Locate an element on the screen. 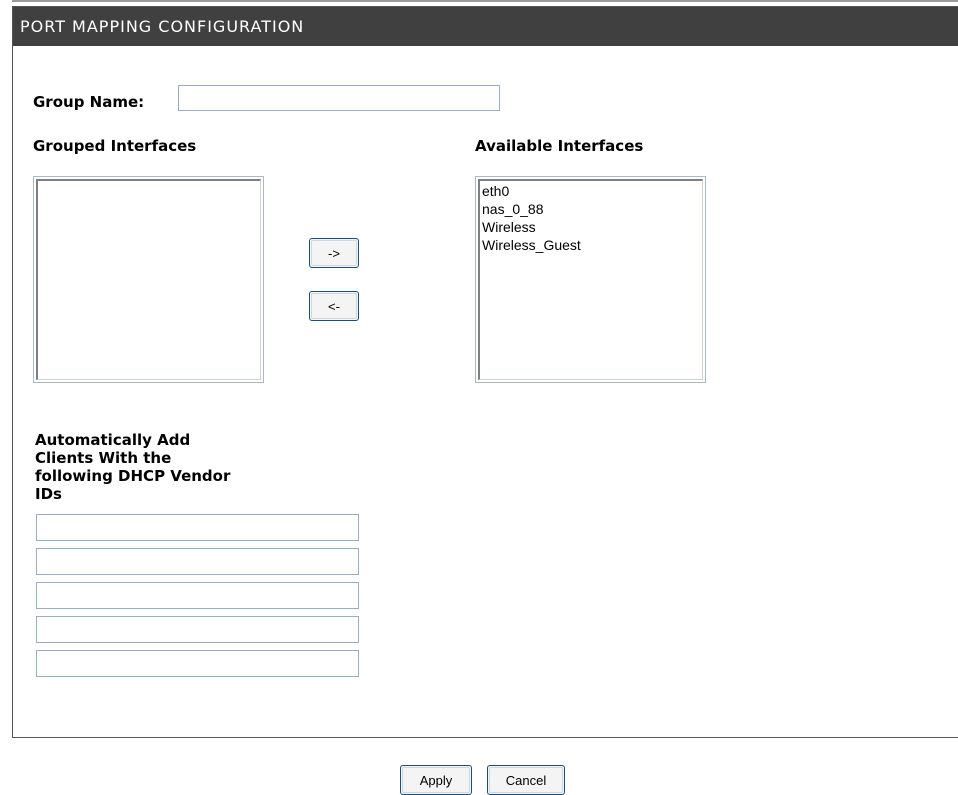  grouped-interfaces-label: Grouped Interfaces is located at coordinates (115, 146).